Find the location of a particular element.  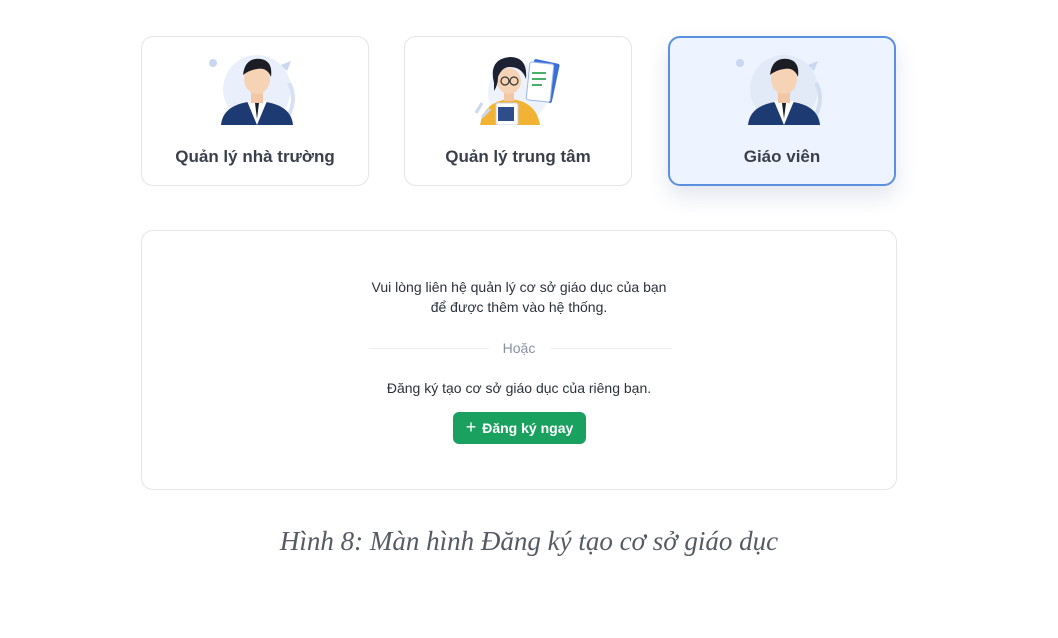

plus-icon: + is located at coordinates (471, 427).